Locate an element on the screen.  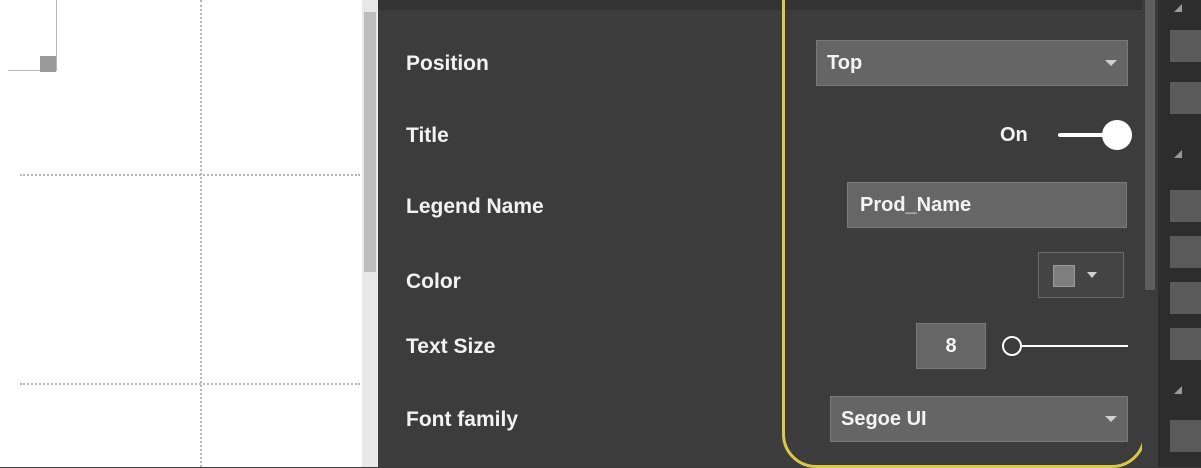
color-label: Color is located at coordinates (433, 281).